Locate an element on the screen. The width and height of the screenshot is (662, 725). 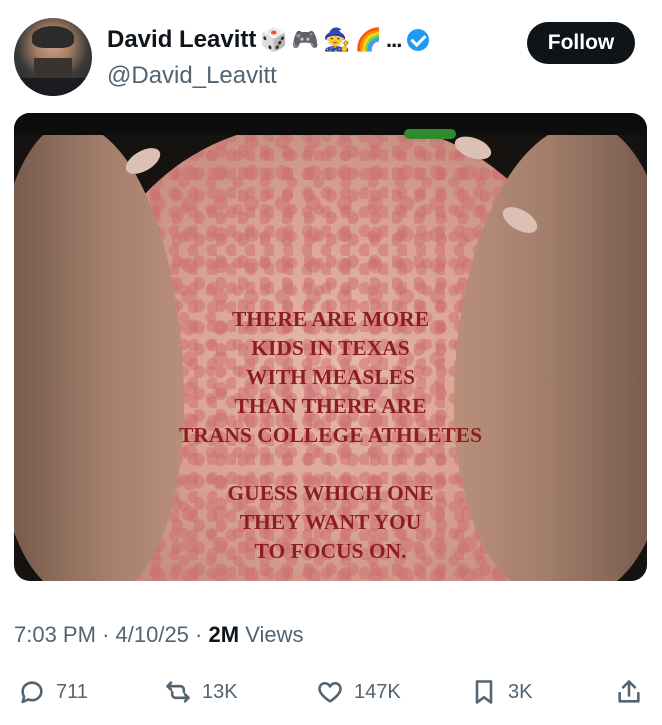
image-green-strip is located at coordinates (430, 134).